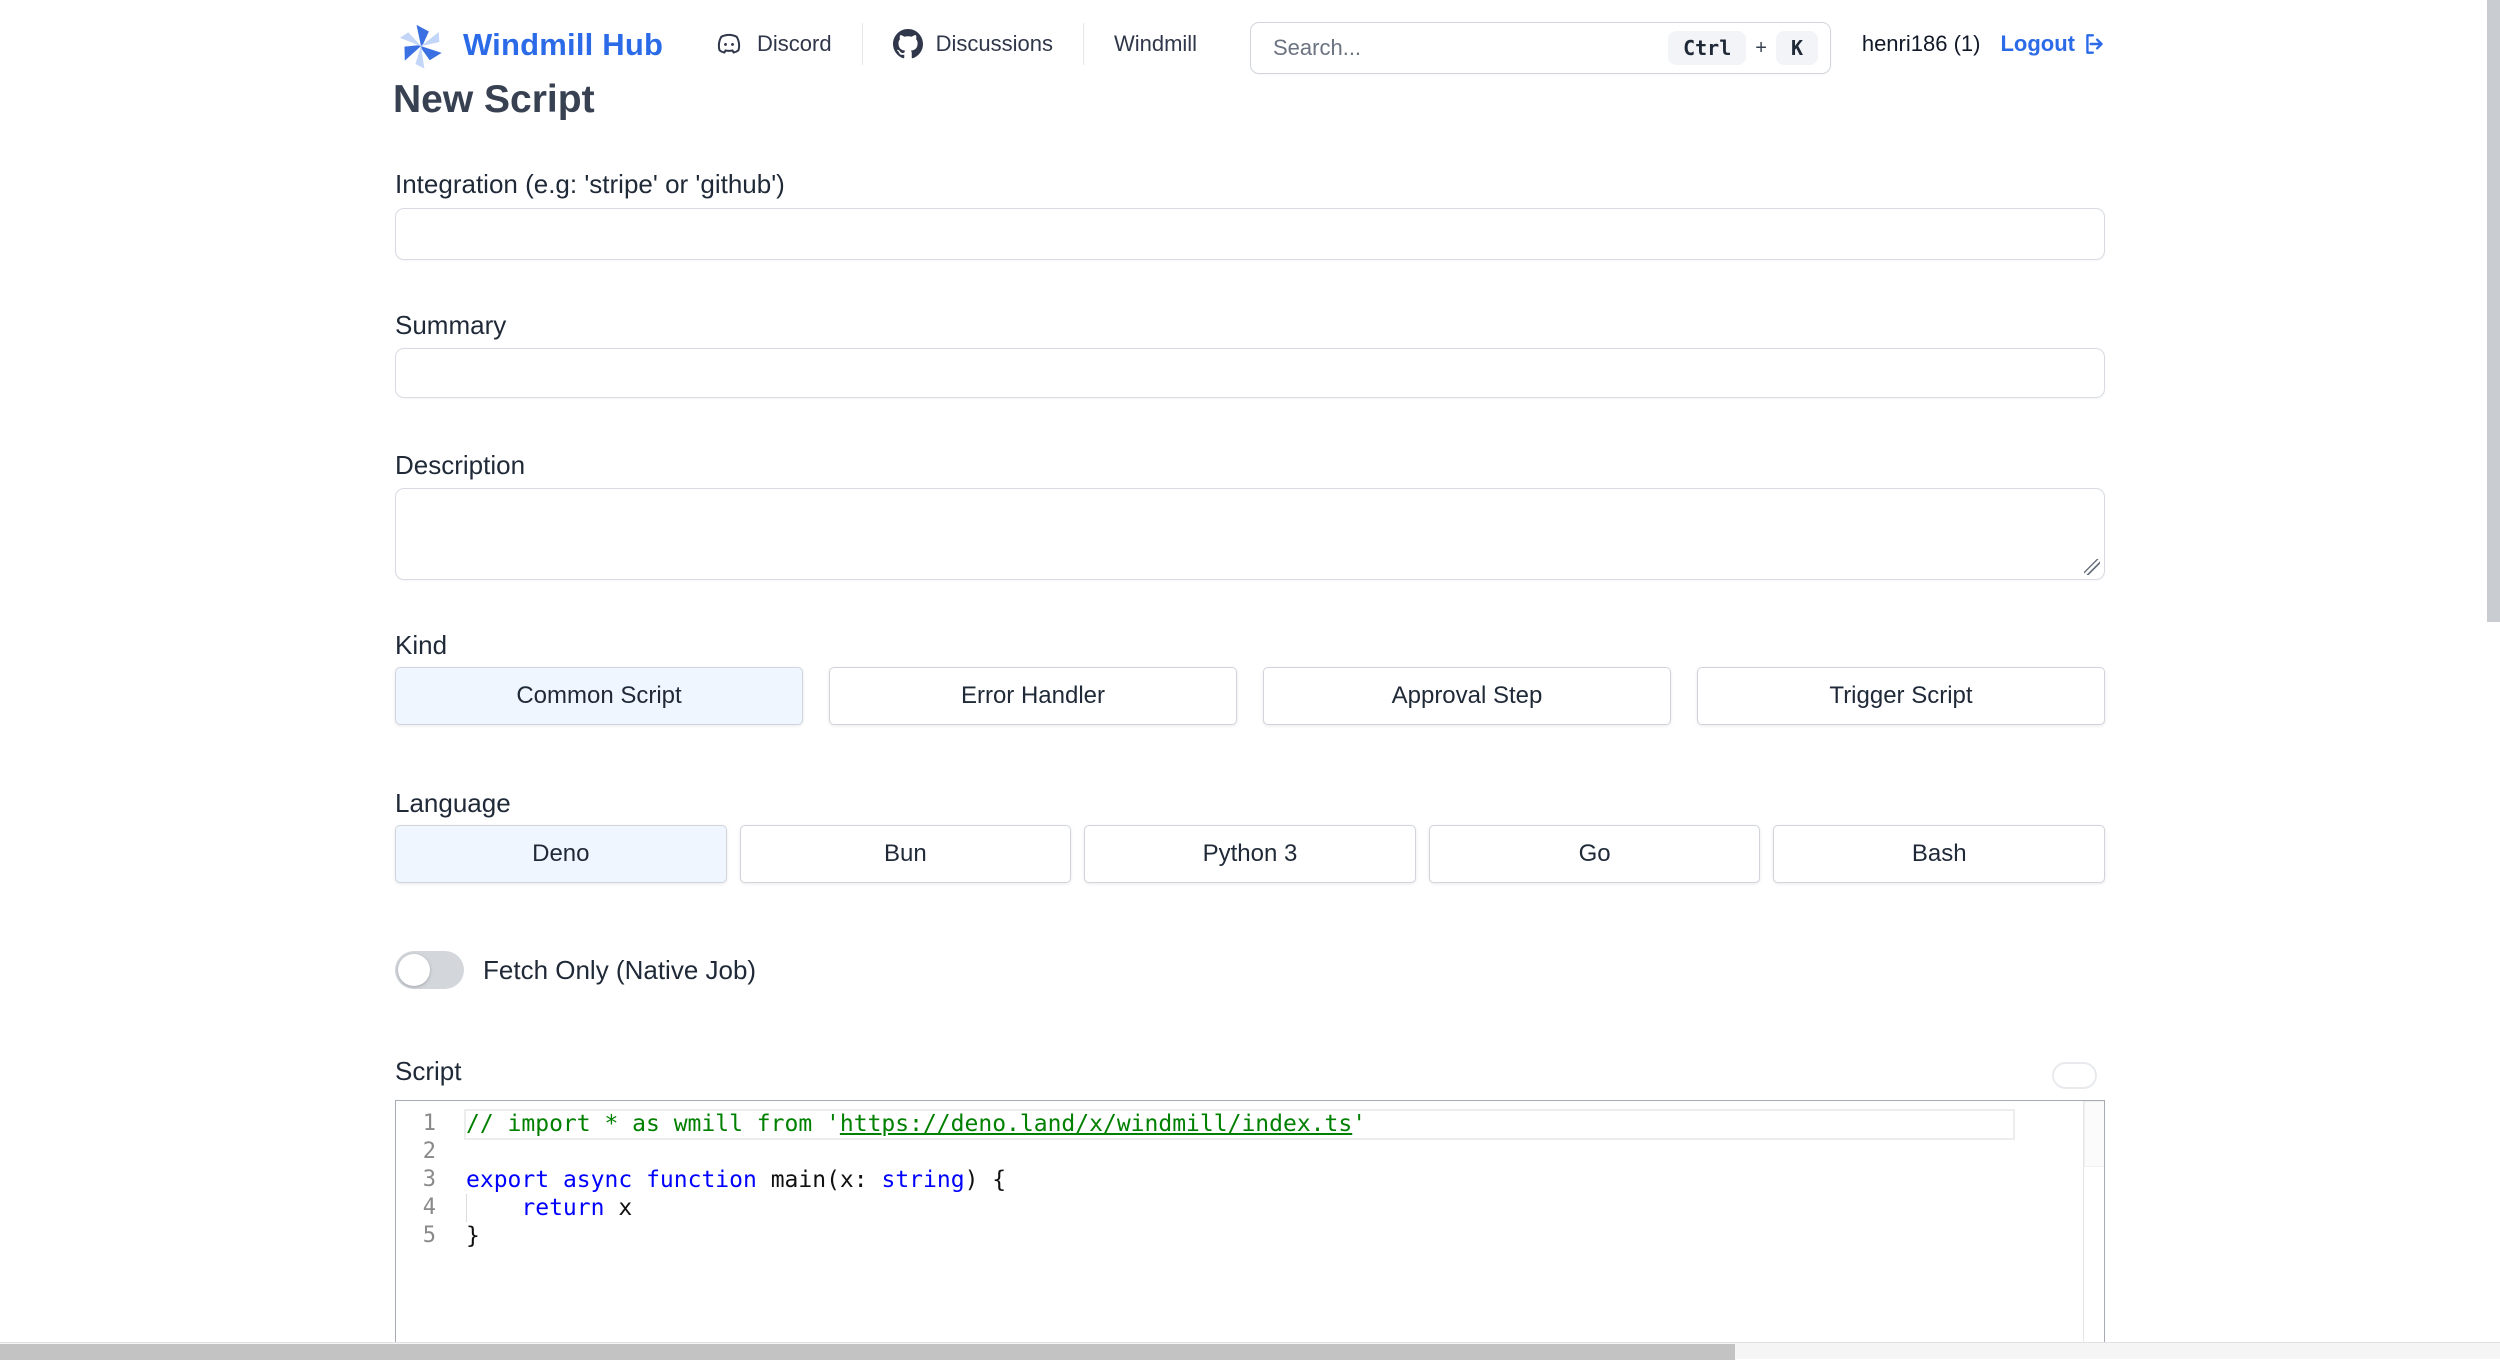 The height and width of the screenshot is (1360, 2500). I want to click on line-number: 3, so click(429, 1179).